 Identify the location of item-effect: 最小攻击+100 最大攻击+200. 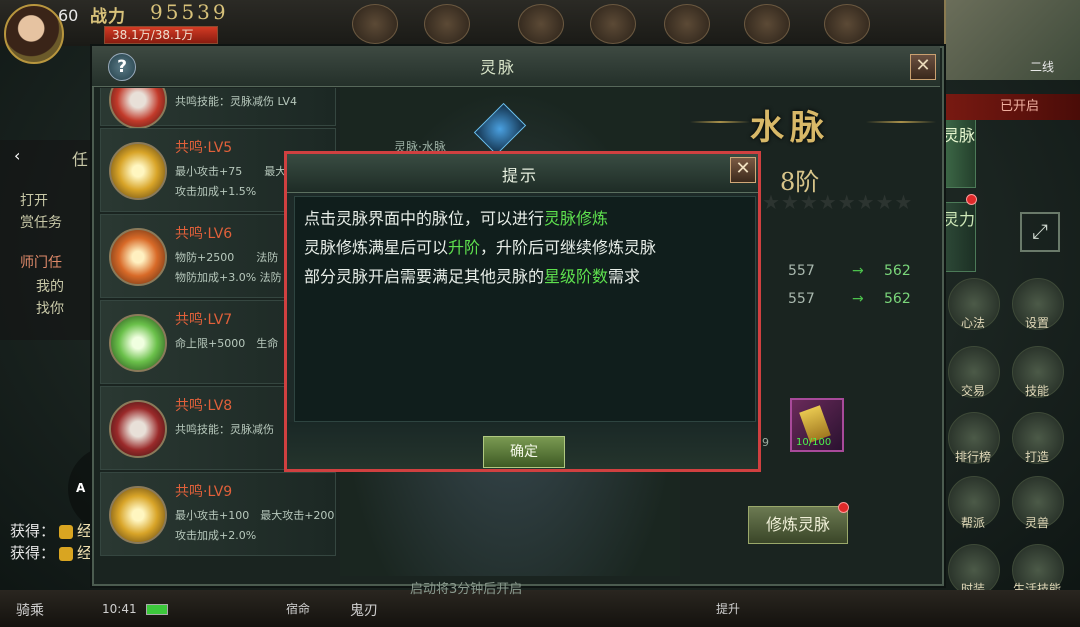
(255, 515).